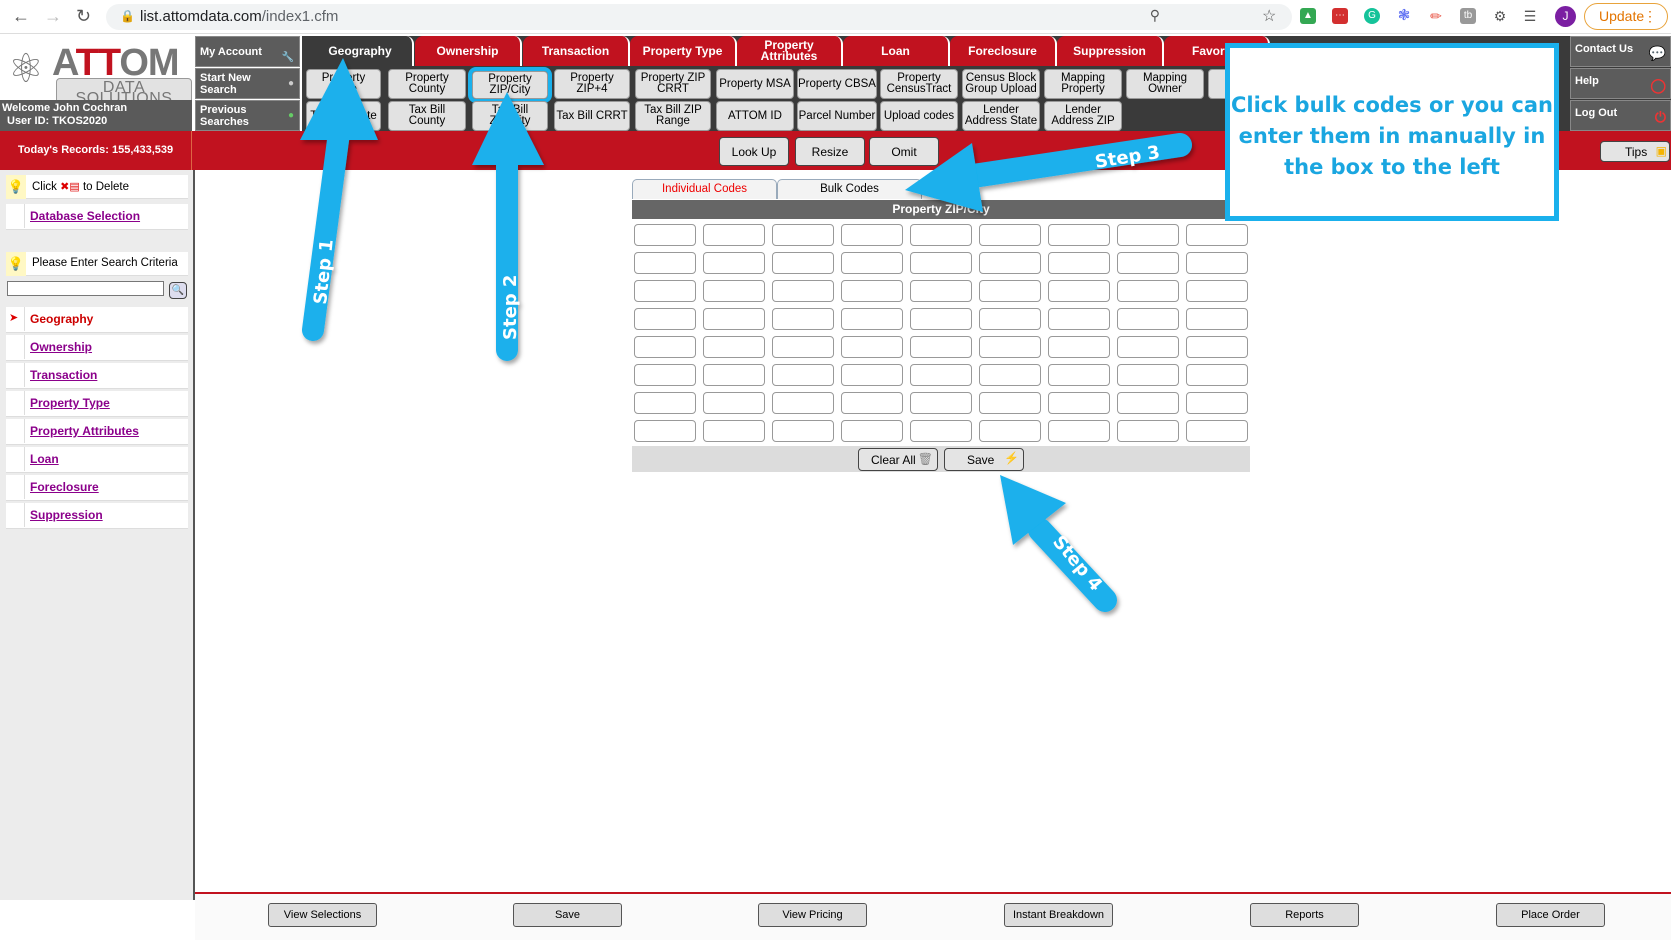 Image resolution: width=1671 pixels, height=940 pixels. Describe the element at coordinates (66, 515) in the screenshot. I see `sidebar-item-label: Suppression` at that location.